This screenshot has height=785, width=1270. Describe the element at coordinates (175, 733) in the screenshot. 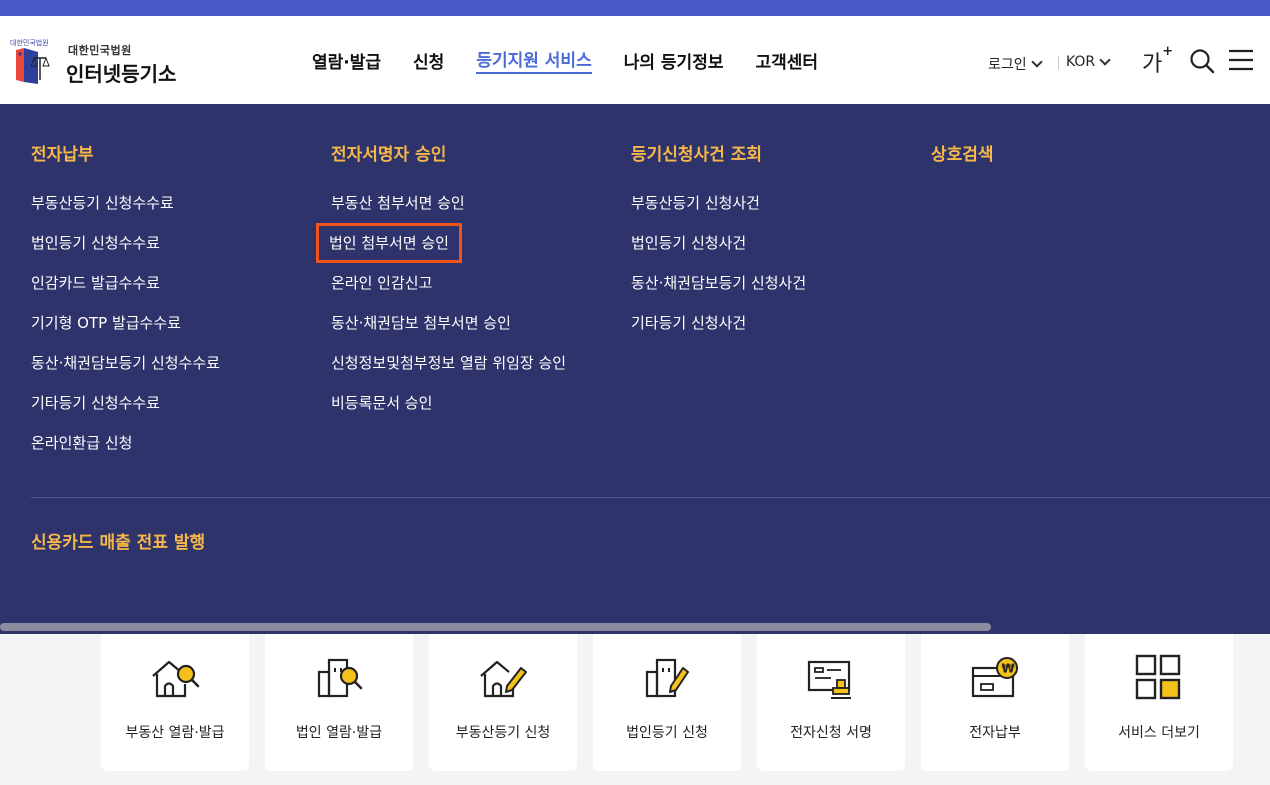

I see `quick-card-label: 부동산 열람·발급` at that location.